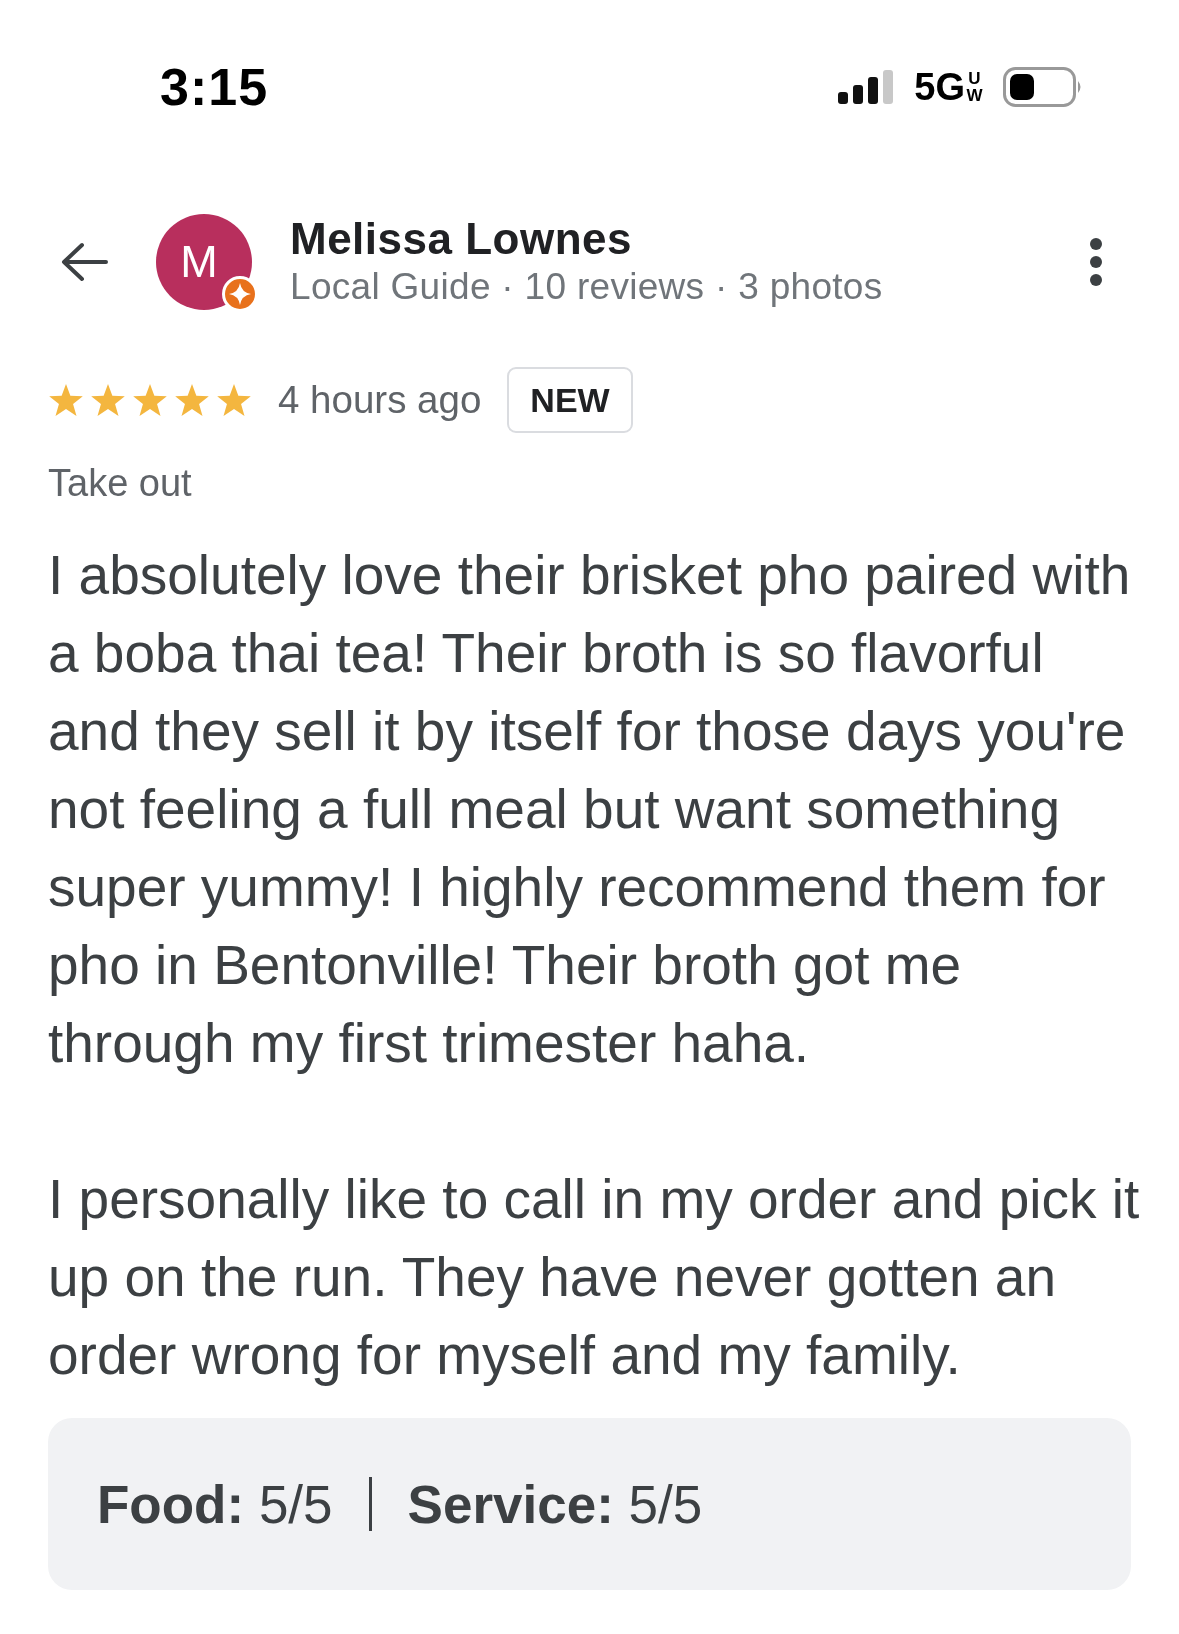  Describe the element at coordinates (866, 87) in the screenshot. I see `signal-icon` at that location.